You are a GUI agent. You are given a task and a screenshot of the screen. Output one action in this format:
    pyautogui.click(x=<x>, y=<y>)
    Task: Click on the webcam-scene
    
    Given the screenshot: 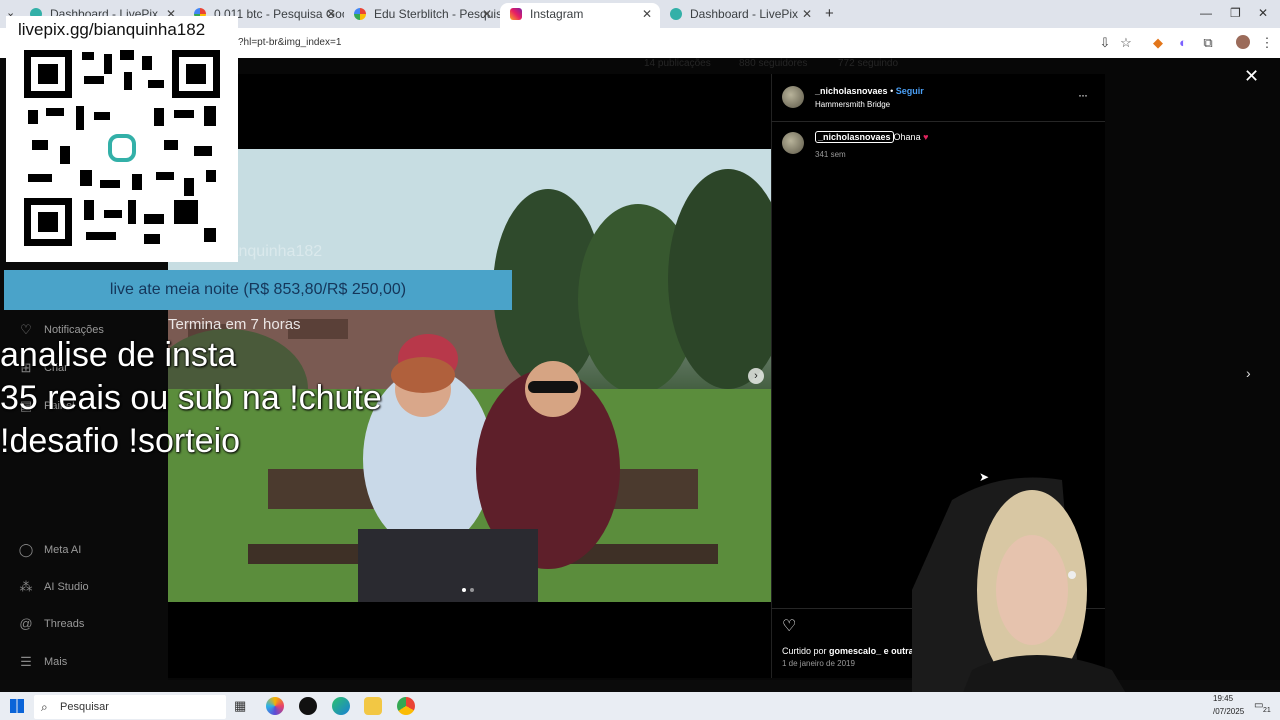 What is the action you would take?
    pyautogui.click(x=1027, y=598)
    